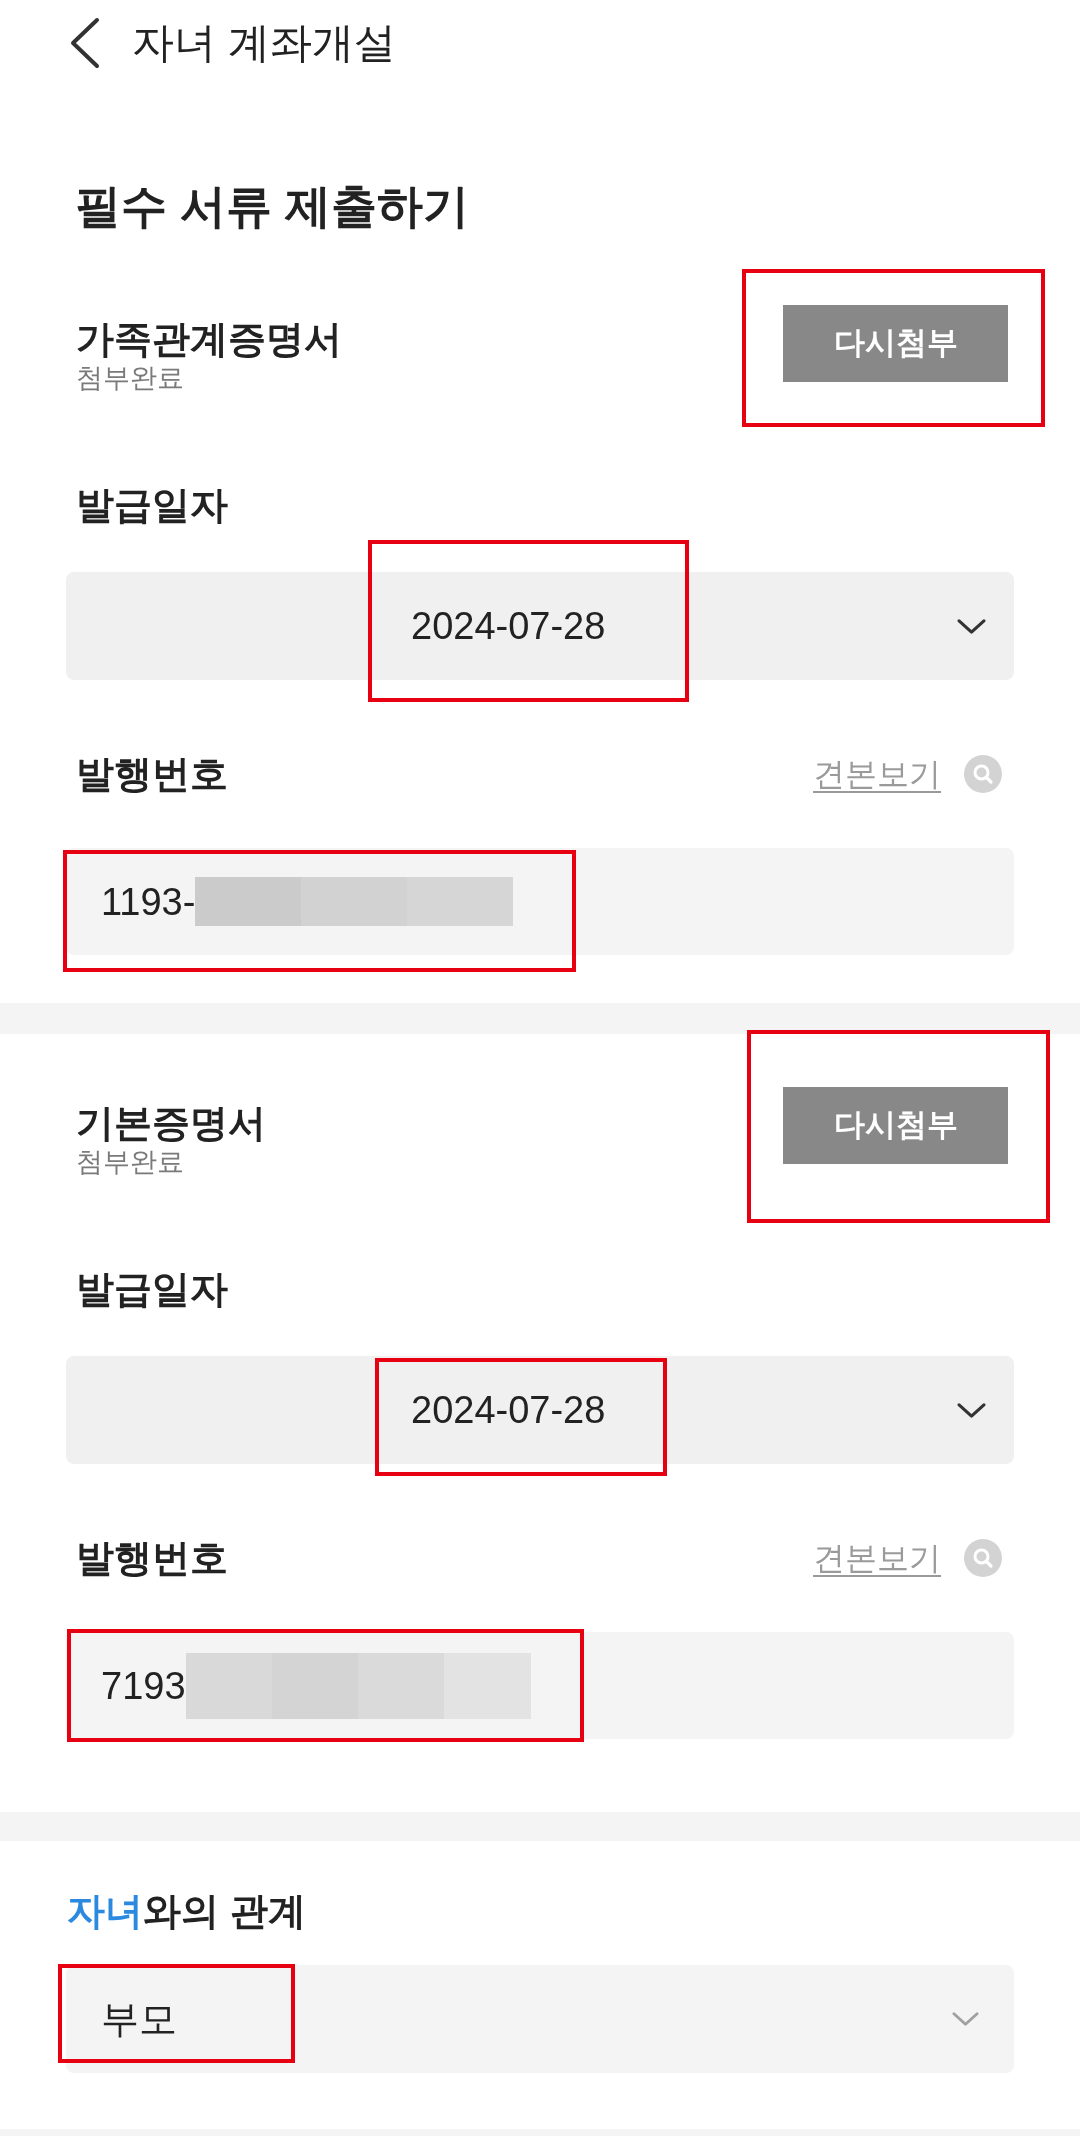 This screenshot has height=2136, width=1080. Describe the element at coordinates (209, 339) in the screenshot. I see `document-name: 가족관계증명서` at that location.